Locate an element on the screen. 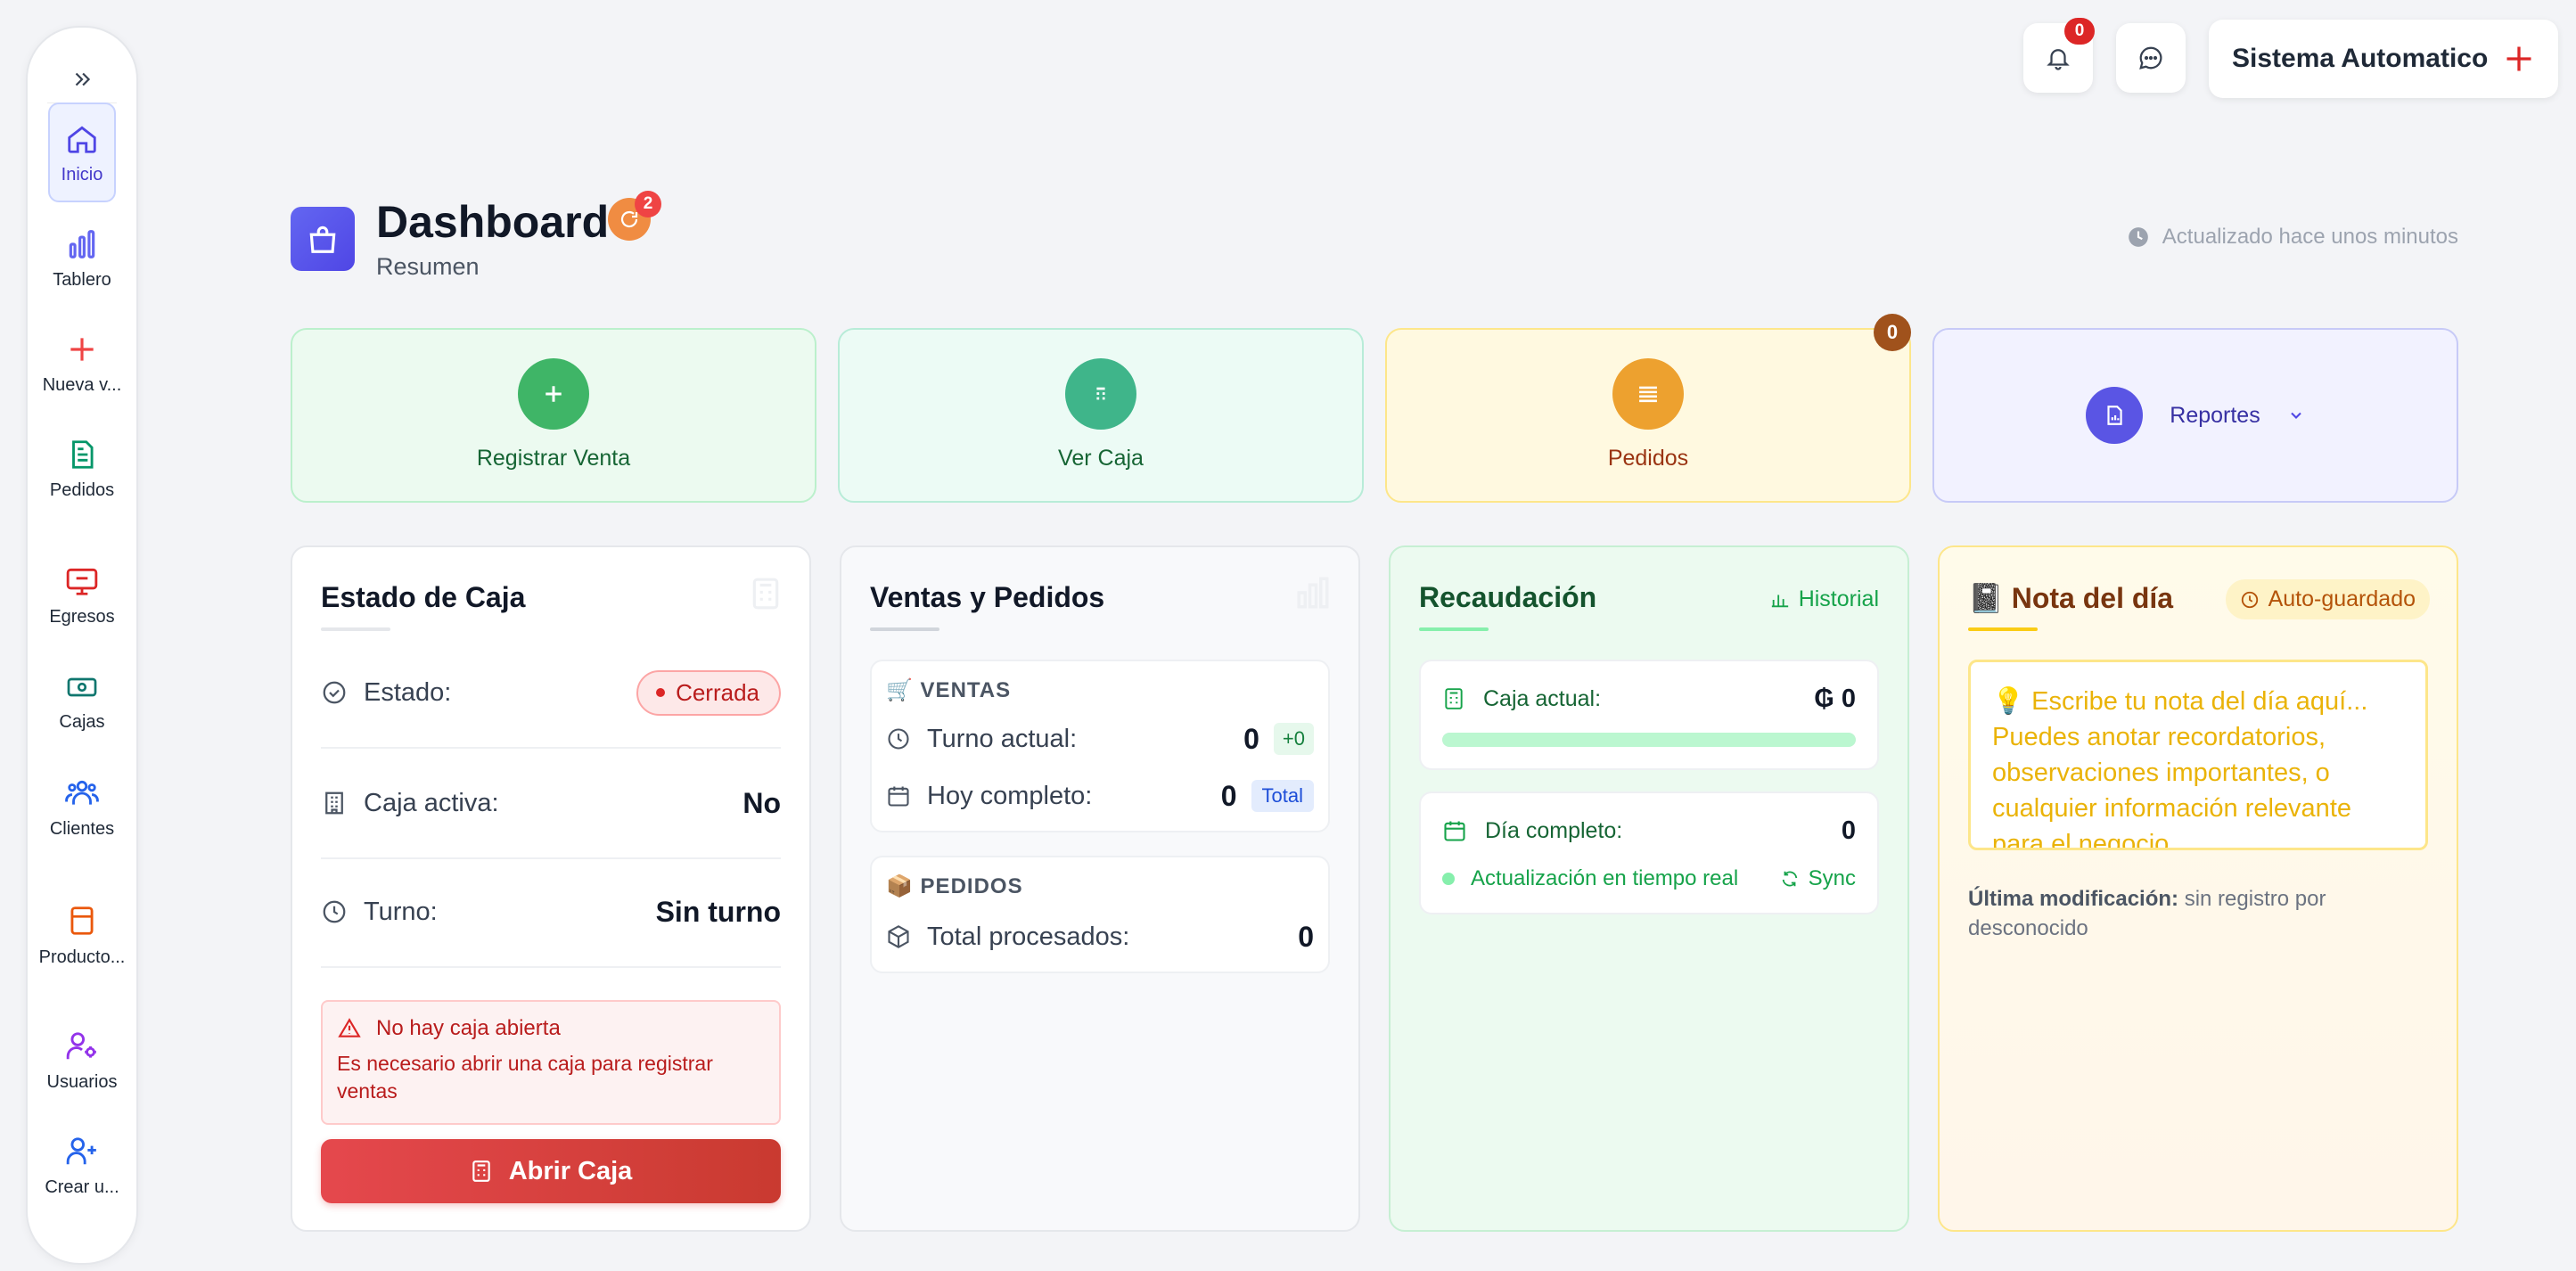 The width and height of the screenshot is (2576, 1271). turno-row: Turno: Sin turno is located at coordinates (551, 912).